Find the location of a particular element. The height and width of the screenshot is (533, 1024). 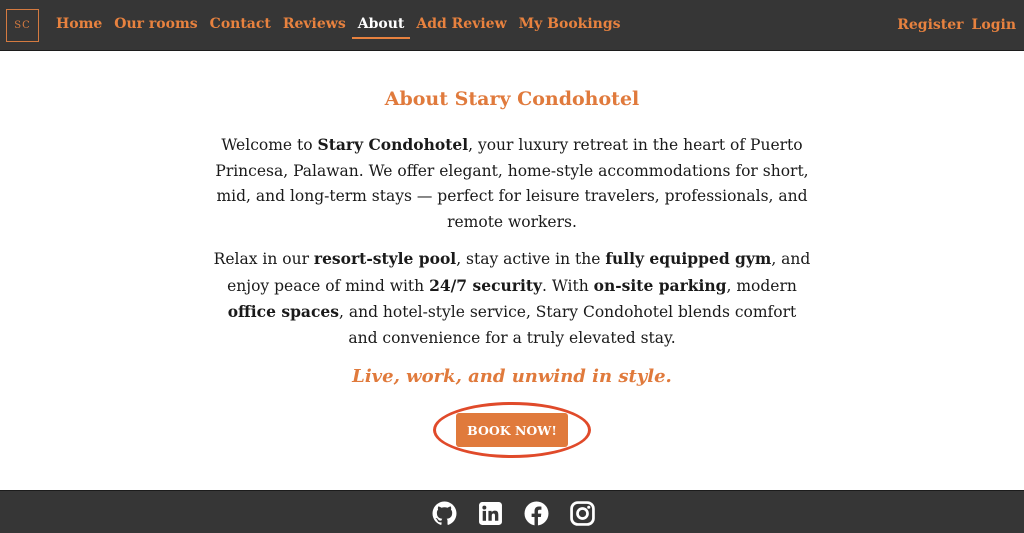

facebook-icon is located at coordinates (536, 513).